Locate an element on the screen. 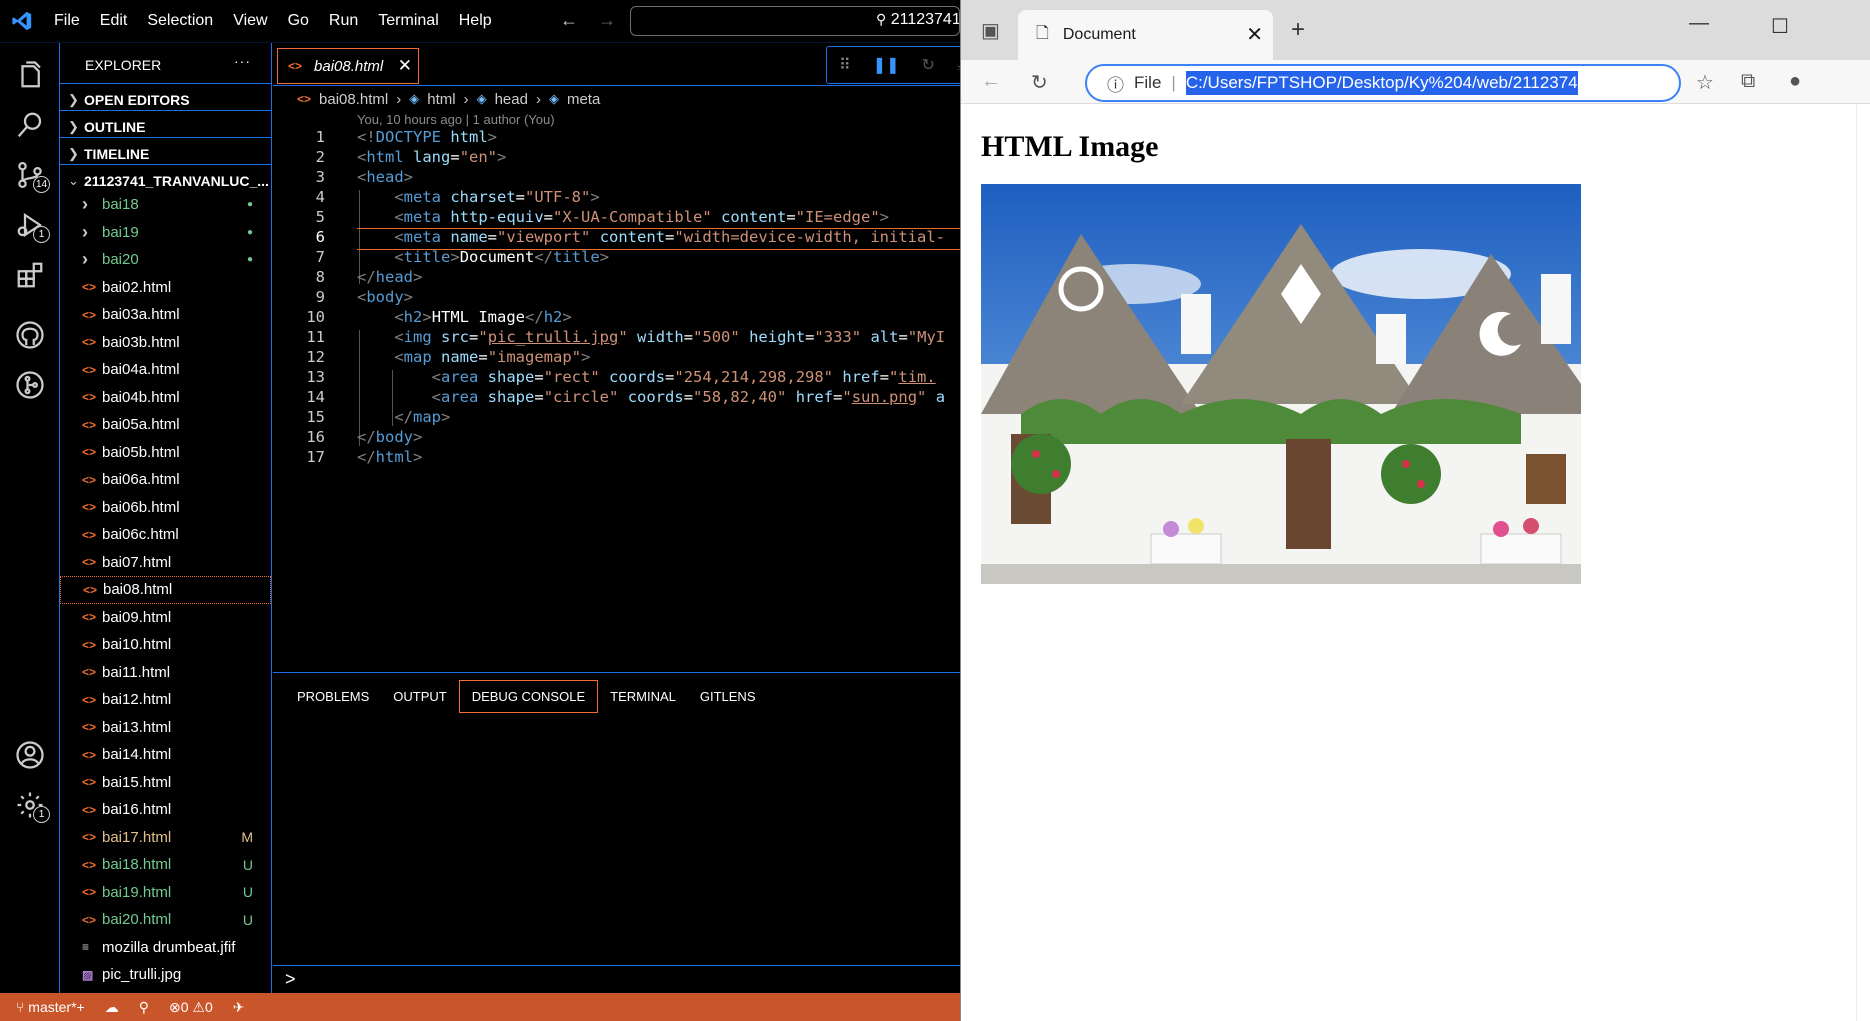 Image resolution: width=1870 pixels, height=1021 pixels. line-number: 13 is located at coordinates (315, 377).